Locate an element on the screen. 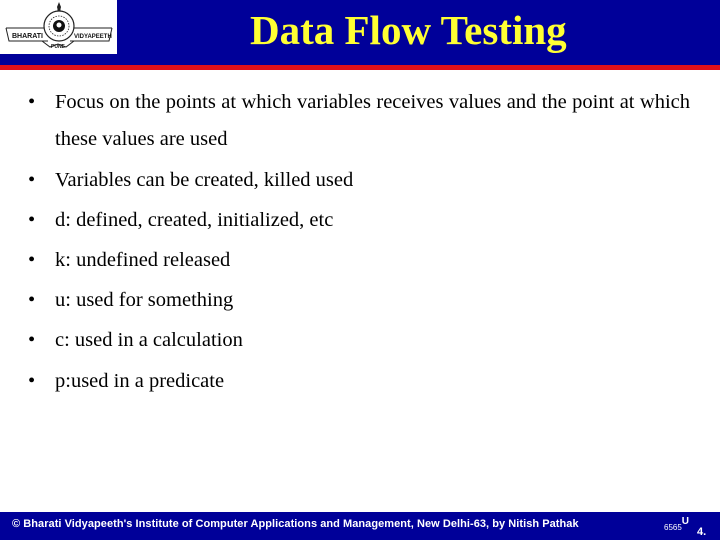  bullet-text: u: used for something is located at coordinates (144, 300).